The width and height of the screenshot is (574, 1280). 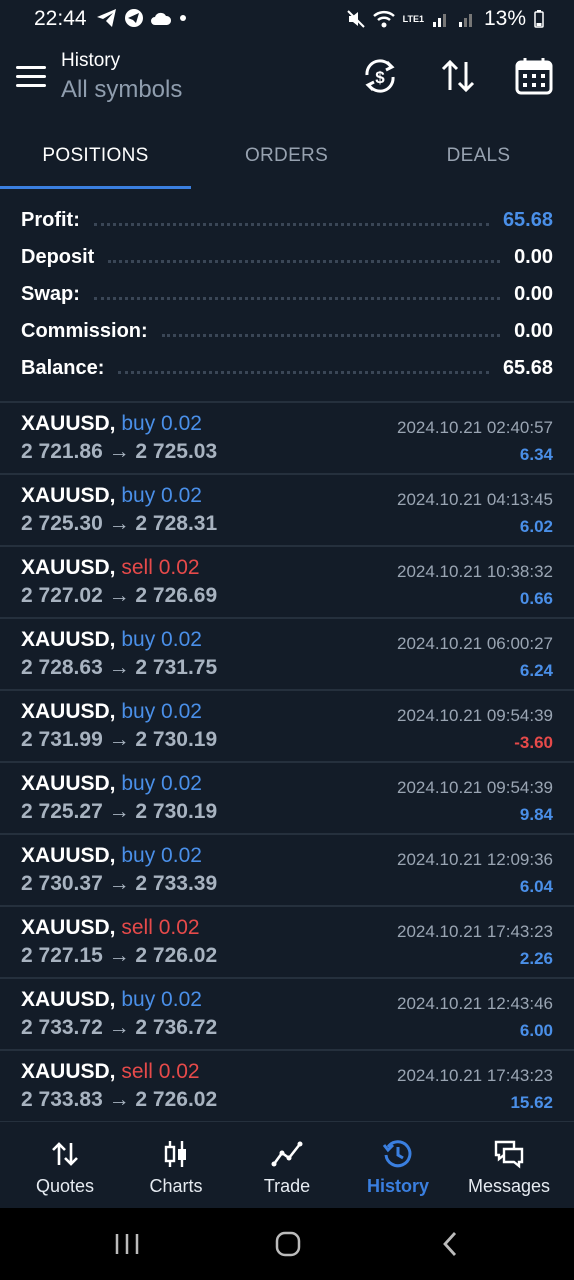 What do you see at coordinates (119, 955) in the screenshot?
I see `position-prices: 2 727.15 → 2 726.02` at bounding box center [119, 955].